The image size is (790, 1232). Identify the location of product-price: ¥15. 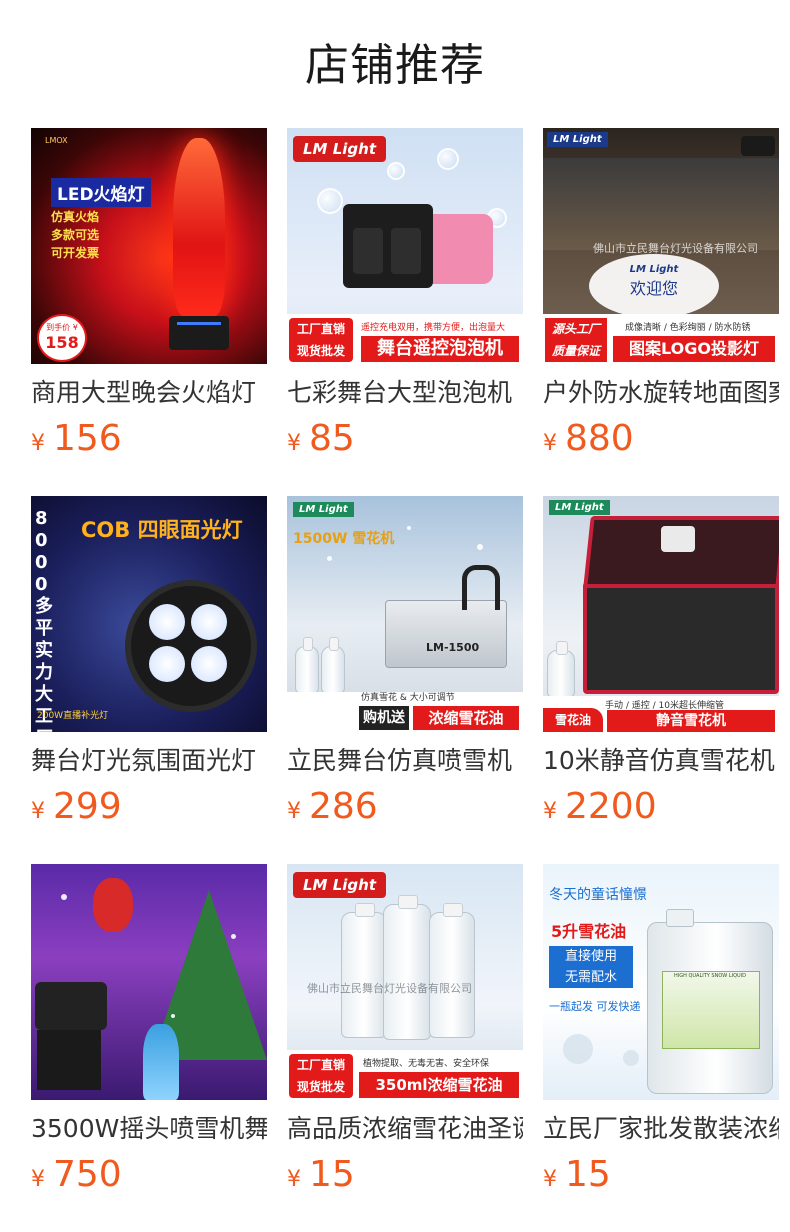
(577, 1174).